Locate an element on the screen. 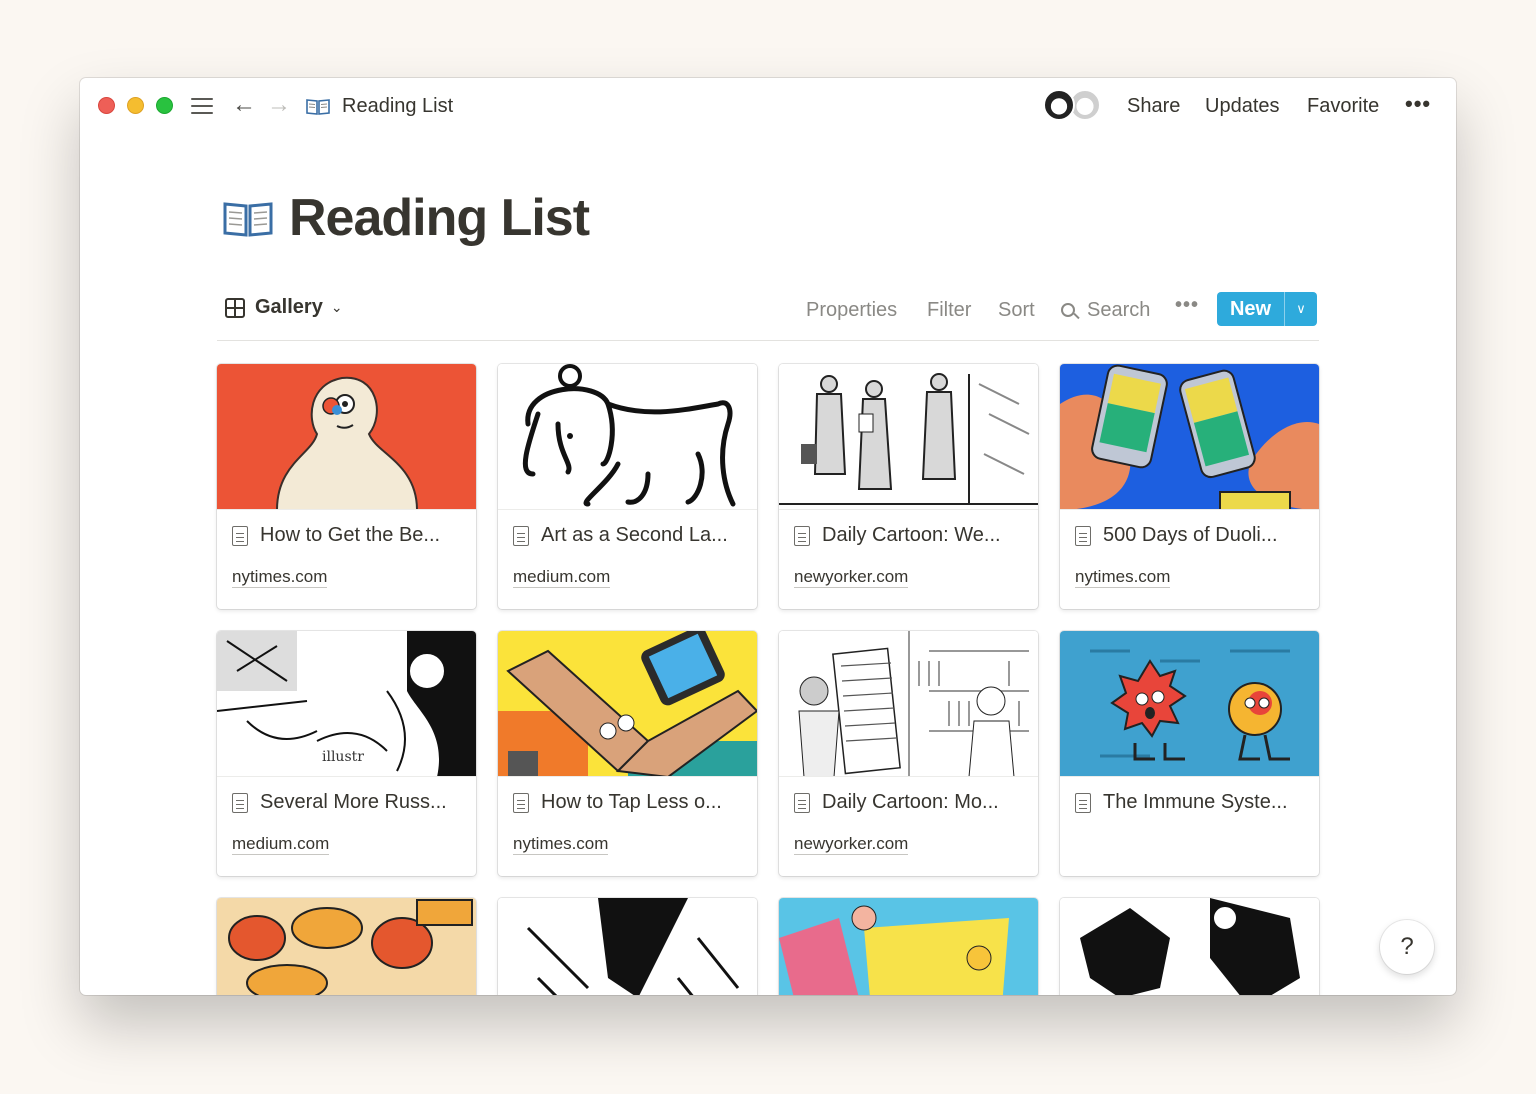  gallery-card: Daily Cartoon: We... newyorker.com is located at coordinates (908, 486).